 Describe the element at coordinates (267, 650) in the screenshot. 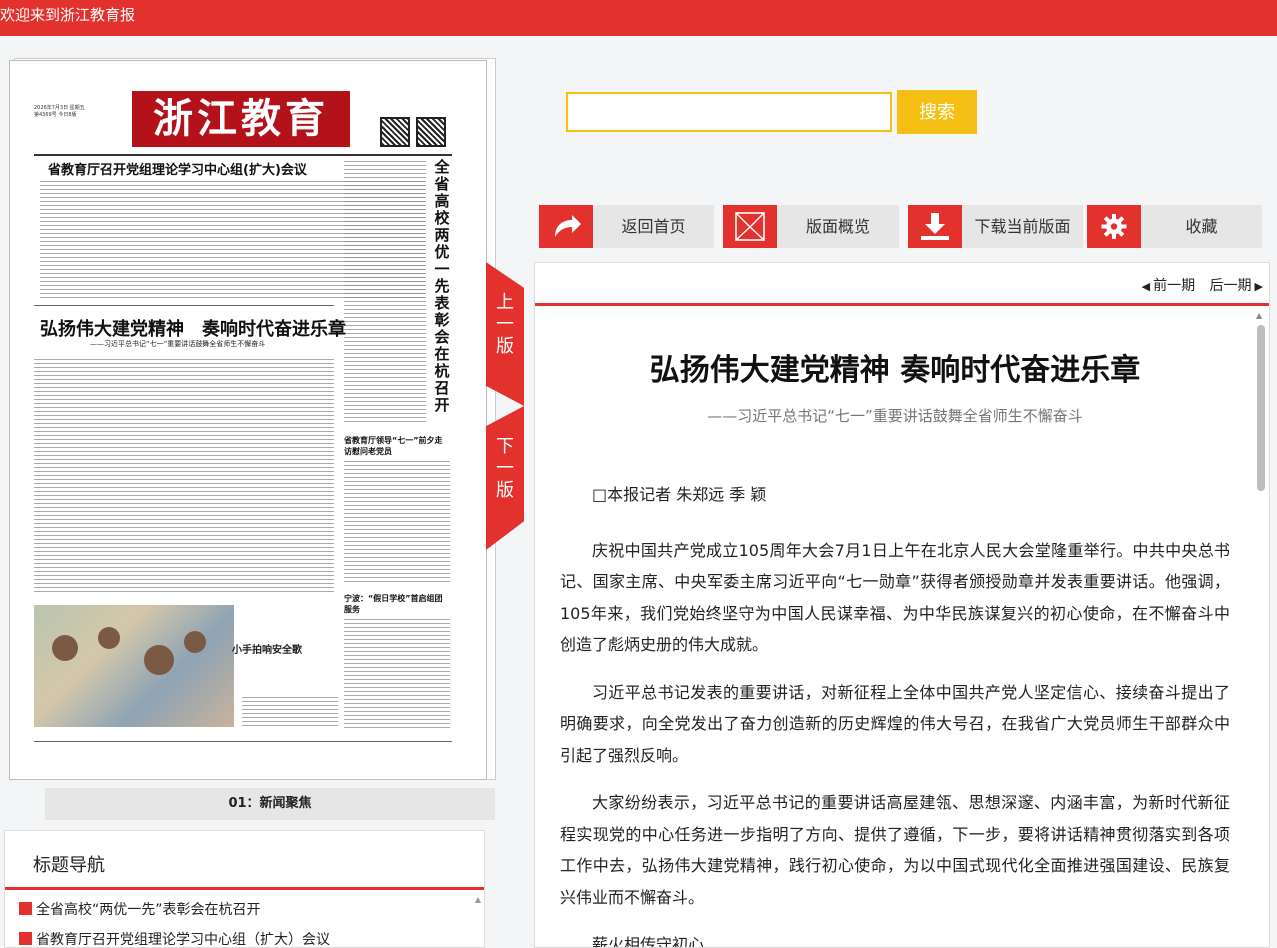

I see `paper-photo-caption: 小手拍响安全歌` at that location.